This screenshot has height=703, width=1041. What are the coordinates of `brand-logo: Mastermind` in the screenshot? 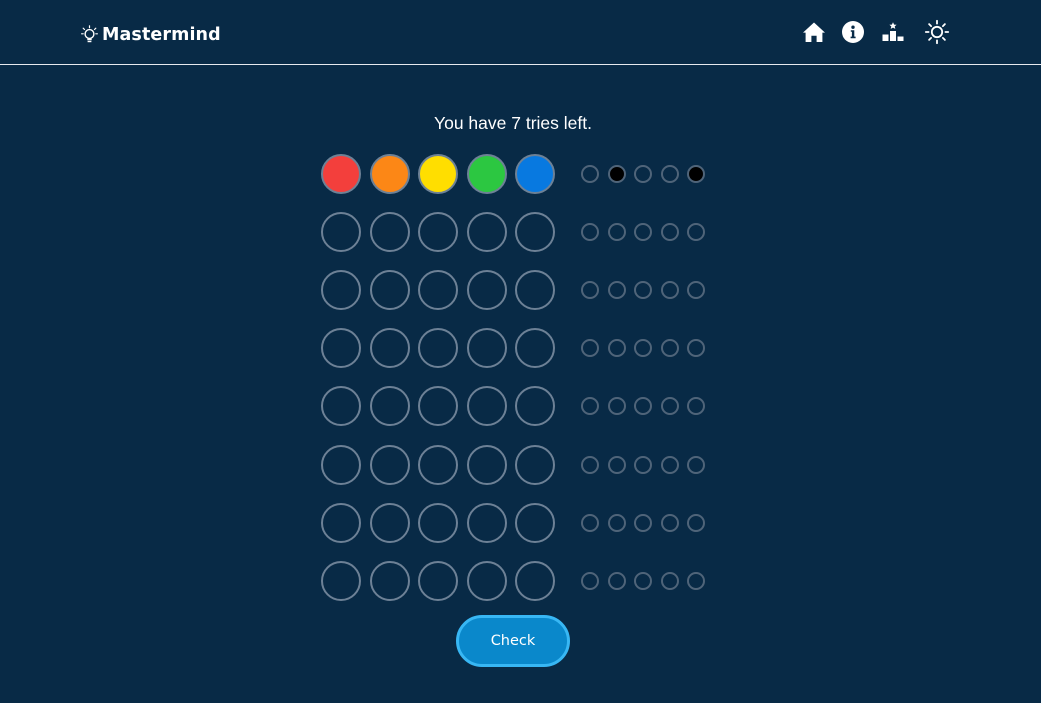 It's located at (151, 35).